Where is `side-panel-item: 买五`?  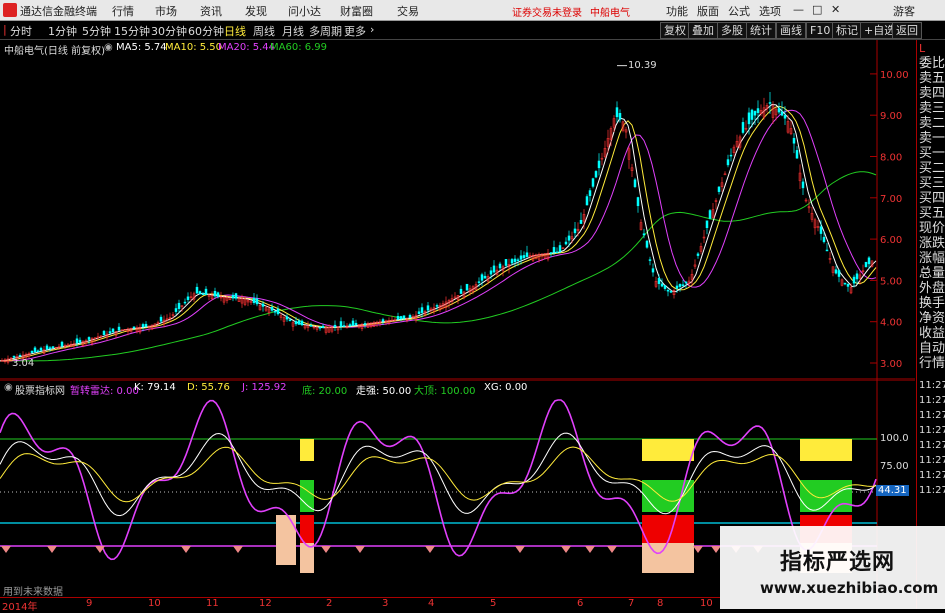 side-panel-item: 买五 is located at coordinates (932, 213).